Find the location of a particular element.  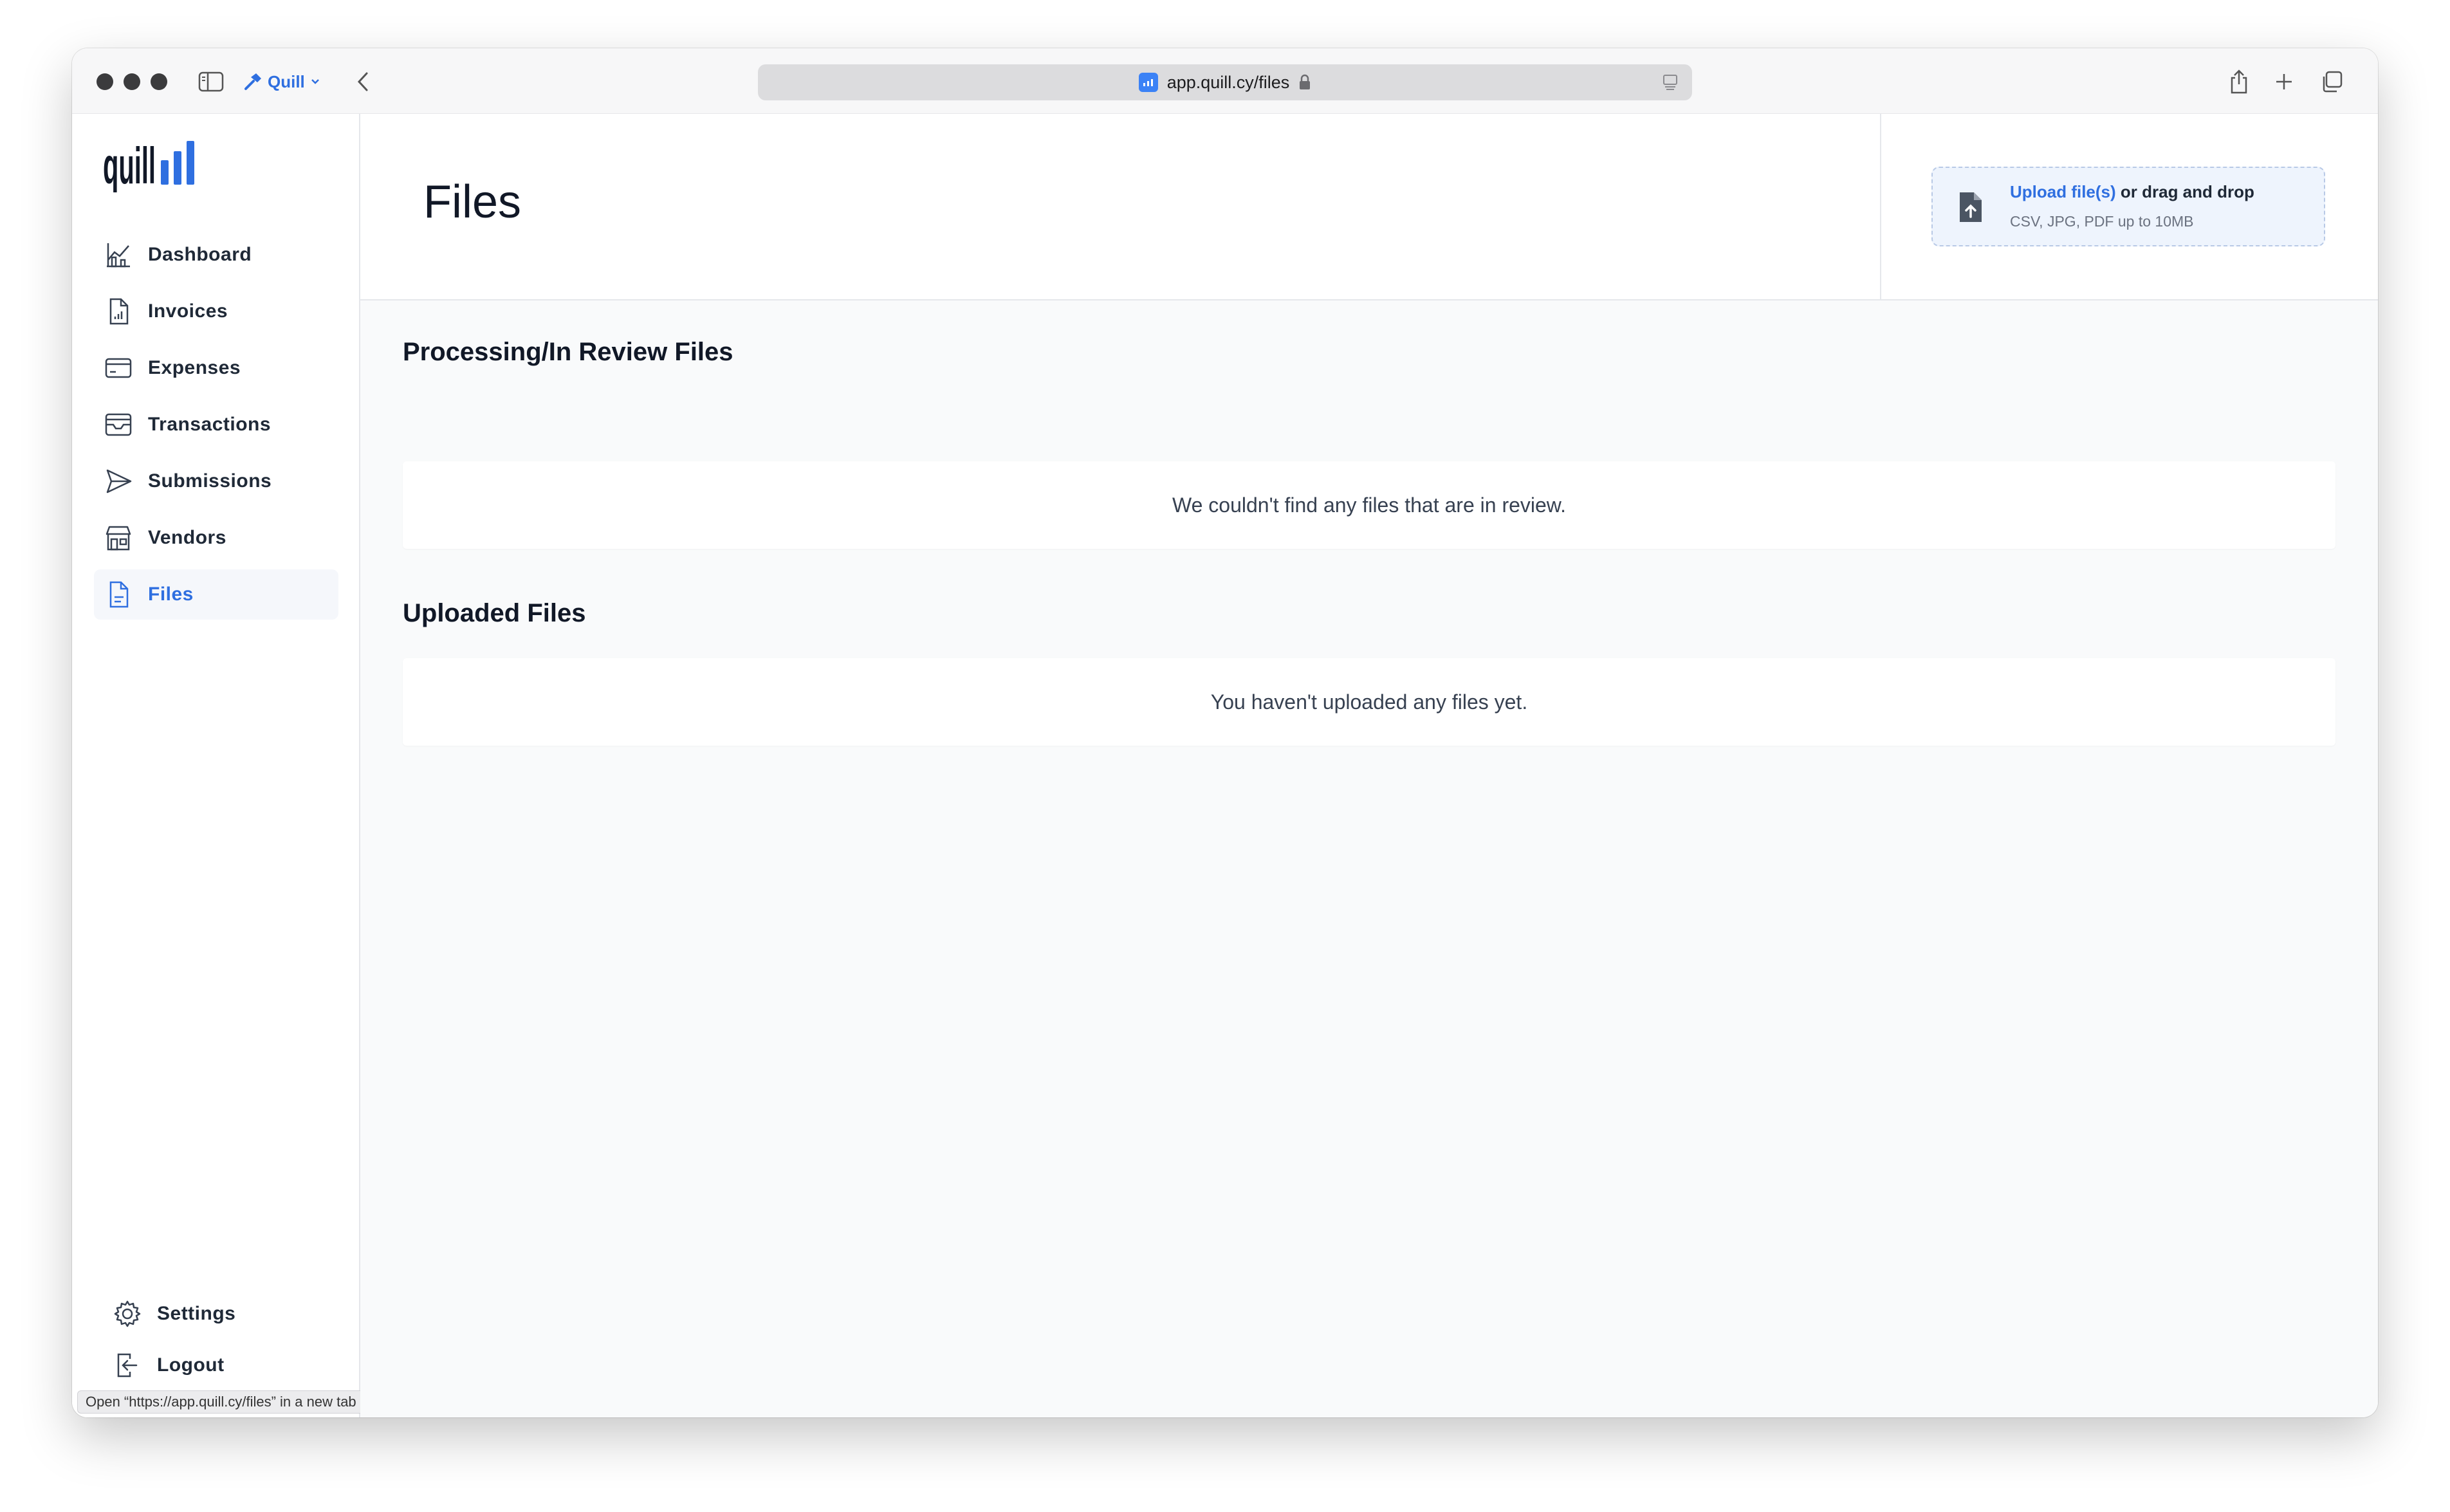

sidebar-item-label: Logout is located at coordinates (191, 1365).